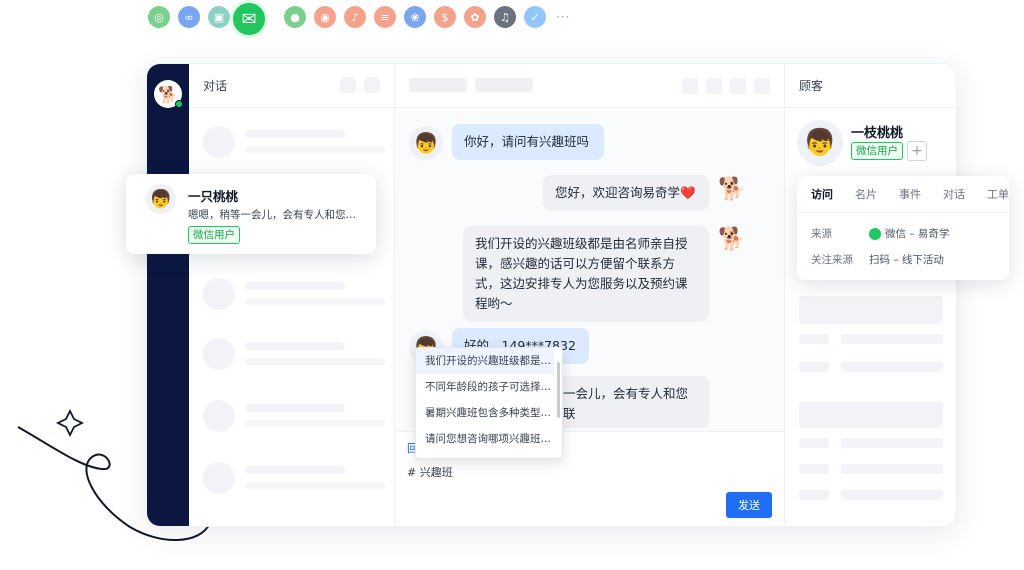 The height and width of the screenshot is (570, 1024). What do you see at coordinates (475, 17) in the screenshot?
I see `store-icon: ✿` at bounding box center [475, 17].